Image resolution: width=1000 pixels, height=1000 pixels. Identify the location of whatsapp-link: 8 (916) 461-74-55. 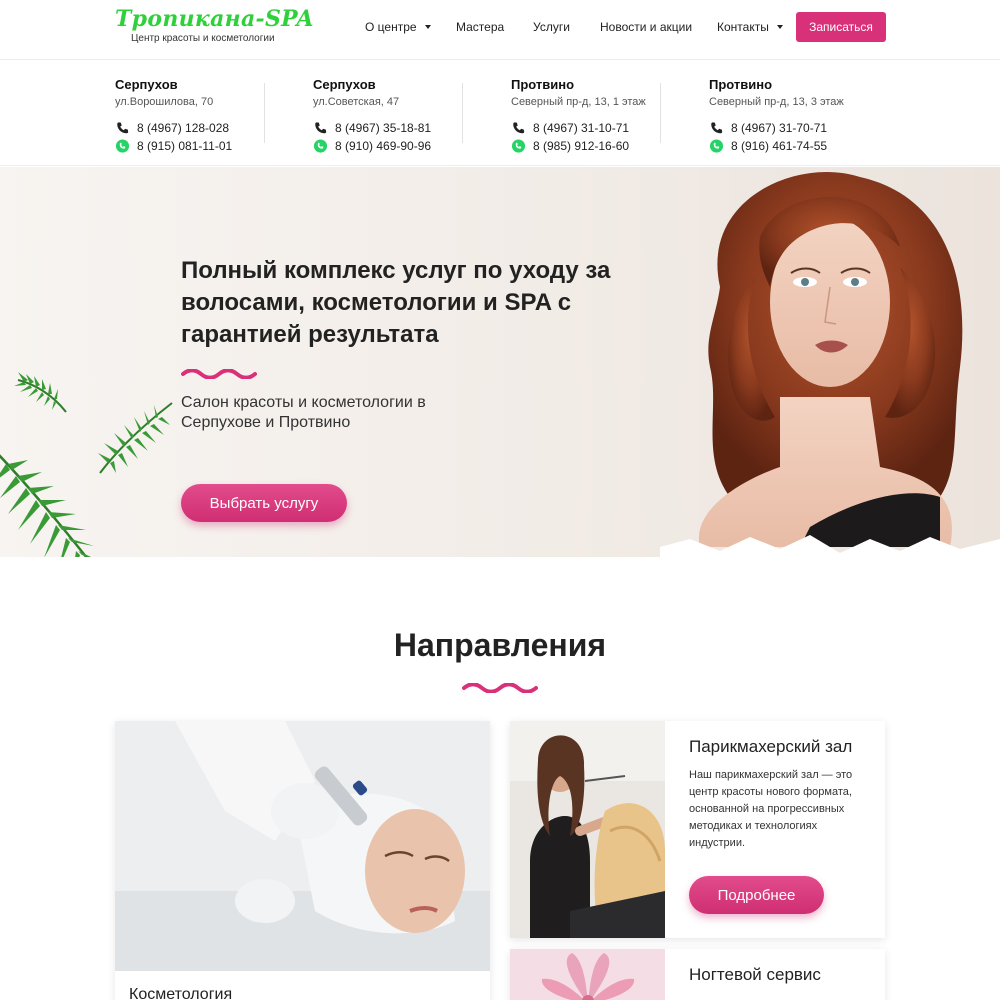
(804, 146).